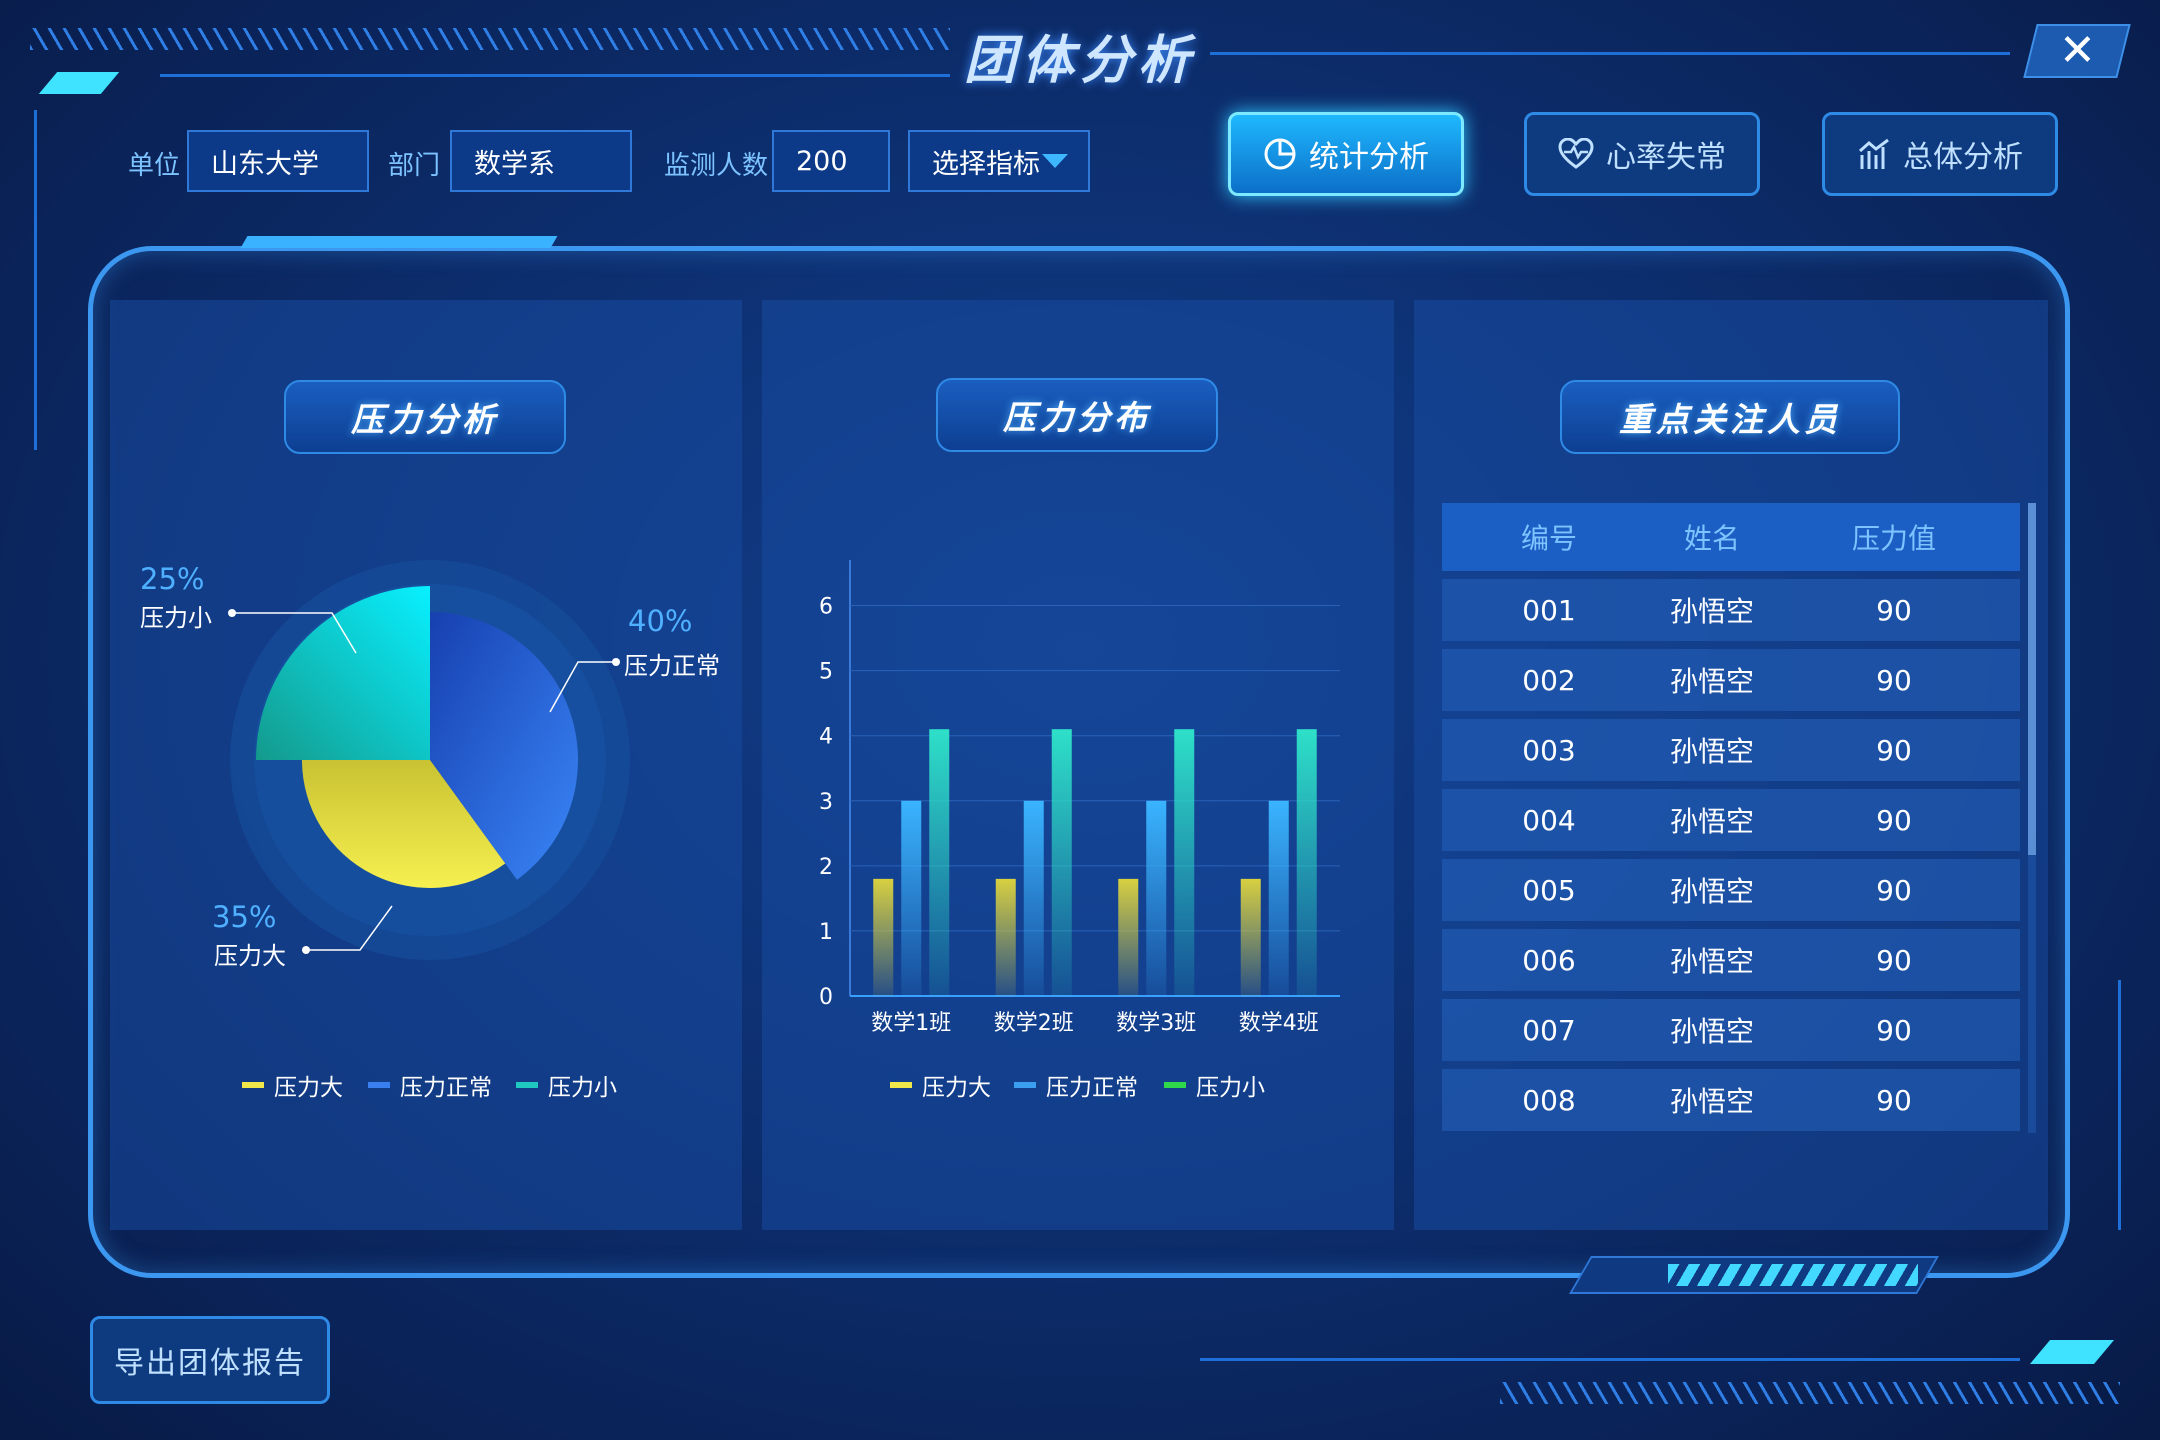  I want to click on chevron-down-icon, so click(1055, 161).